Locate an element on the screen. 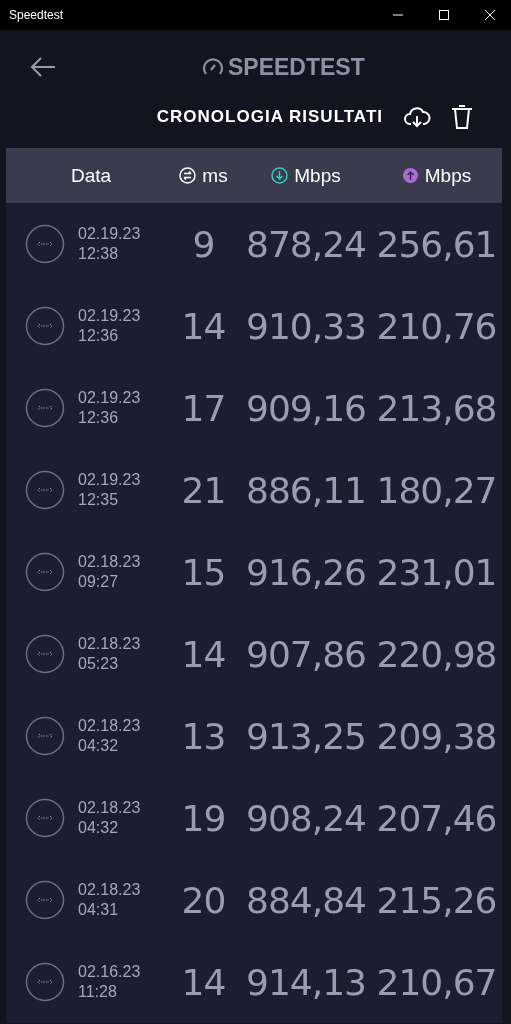  test-time: 12:38 is located at coordinates (99, 254).